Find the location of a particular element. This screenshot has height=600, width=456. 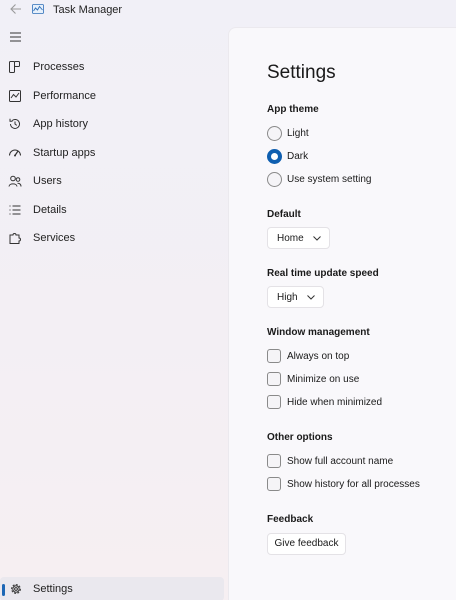

title-bar: Task Manager is located at coordinates (228, 10).